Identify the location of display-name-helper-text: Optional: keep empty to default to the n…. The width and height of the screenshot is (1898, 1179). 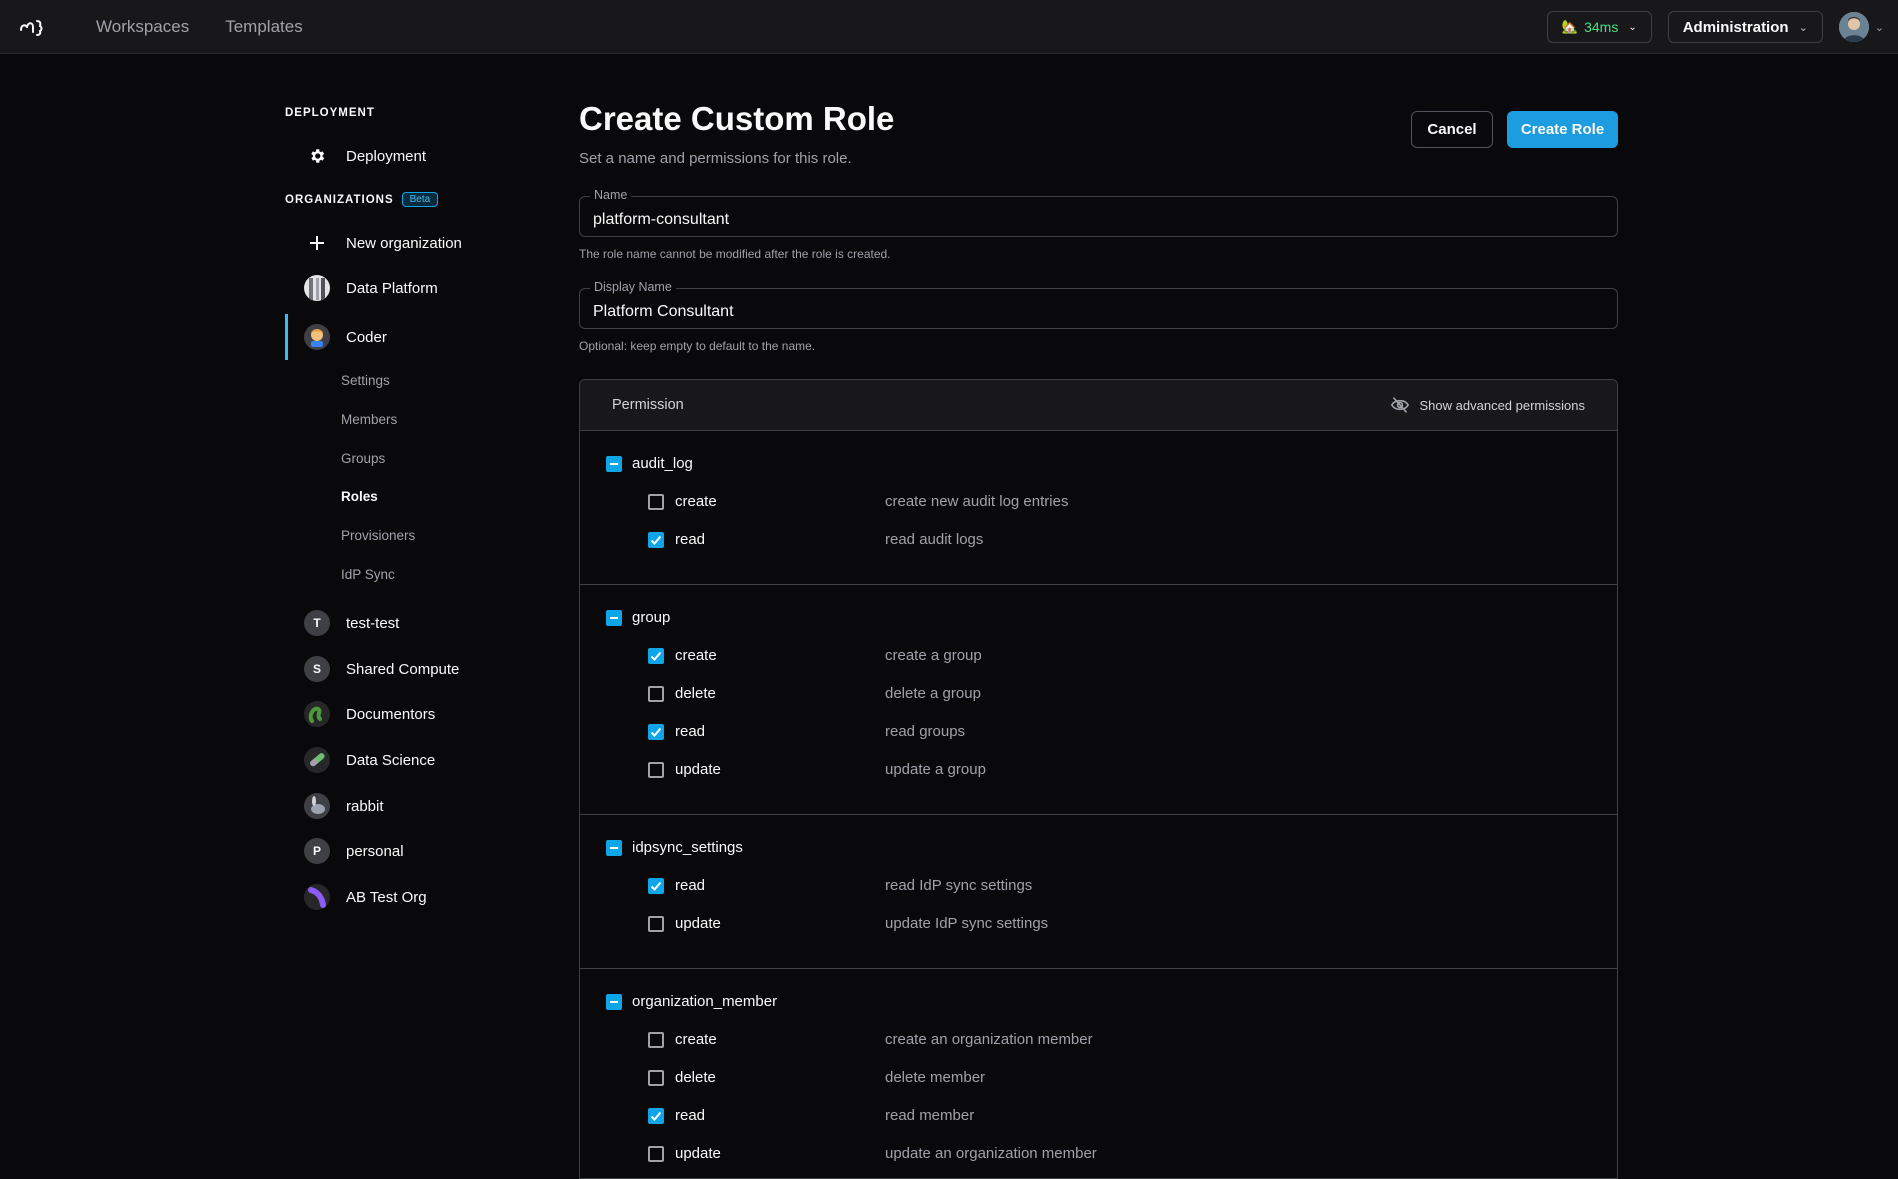
(697, 346).